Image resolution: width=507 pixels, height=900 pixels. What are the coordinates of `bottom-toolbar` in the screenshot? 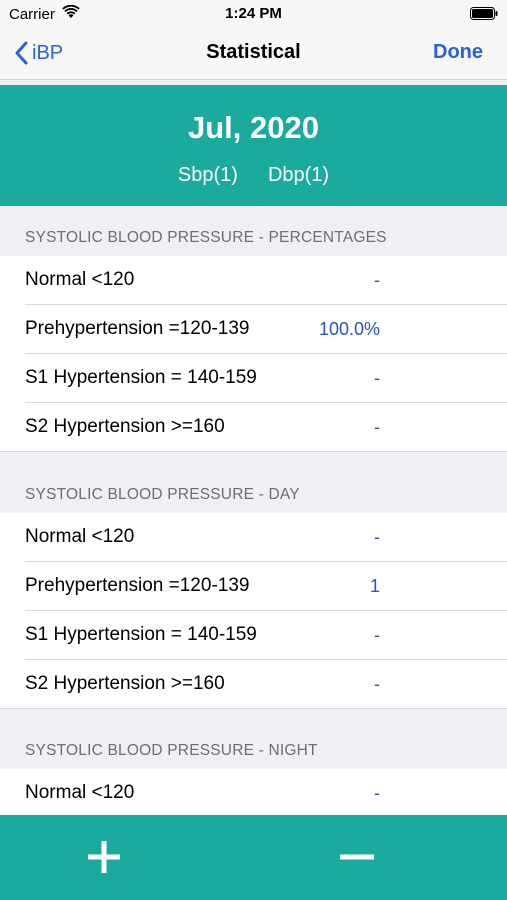 It's located at (253, 857).